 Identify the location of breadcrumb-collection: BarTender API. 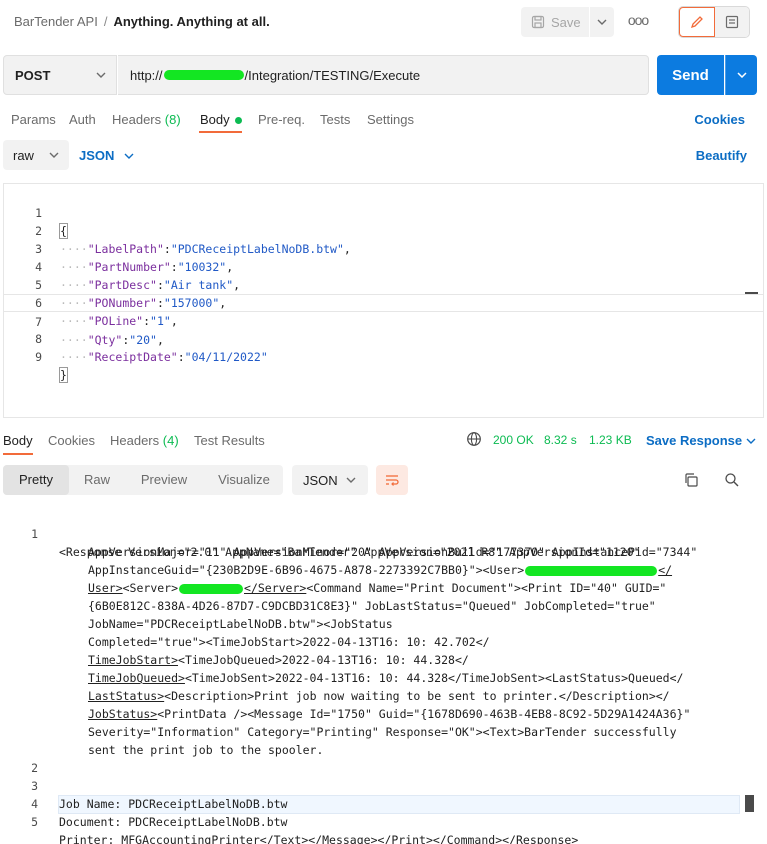
(56, 21).